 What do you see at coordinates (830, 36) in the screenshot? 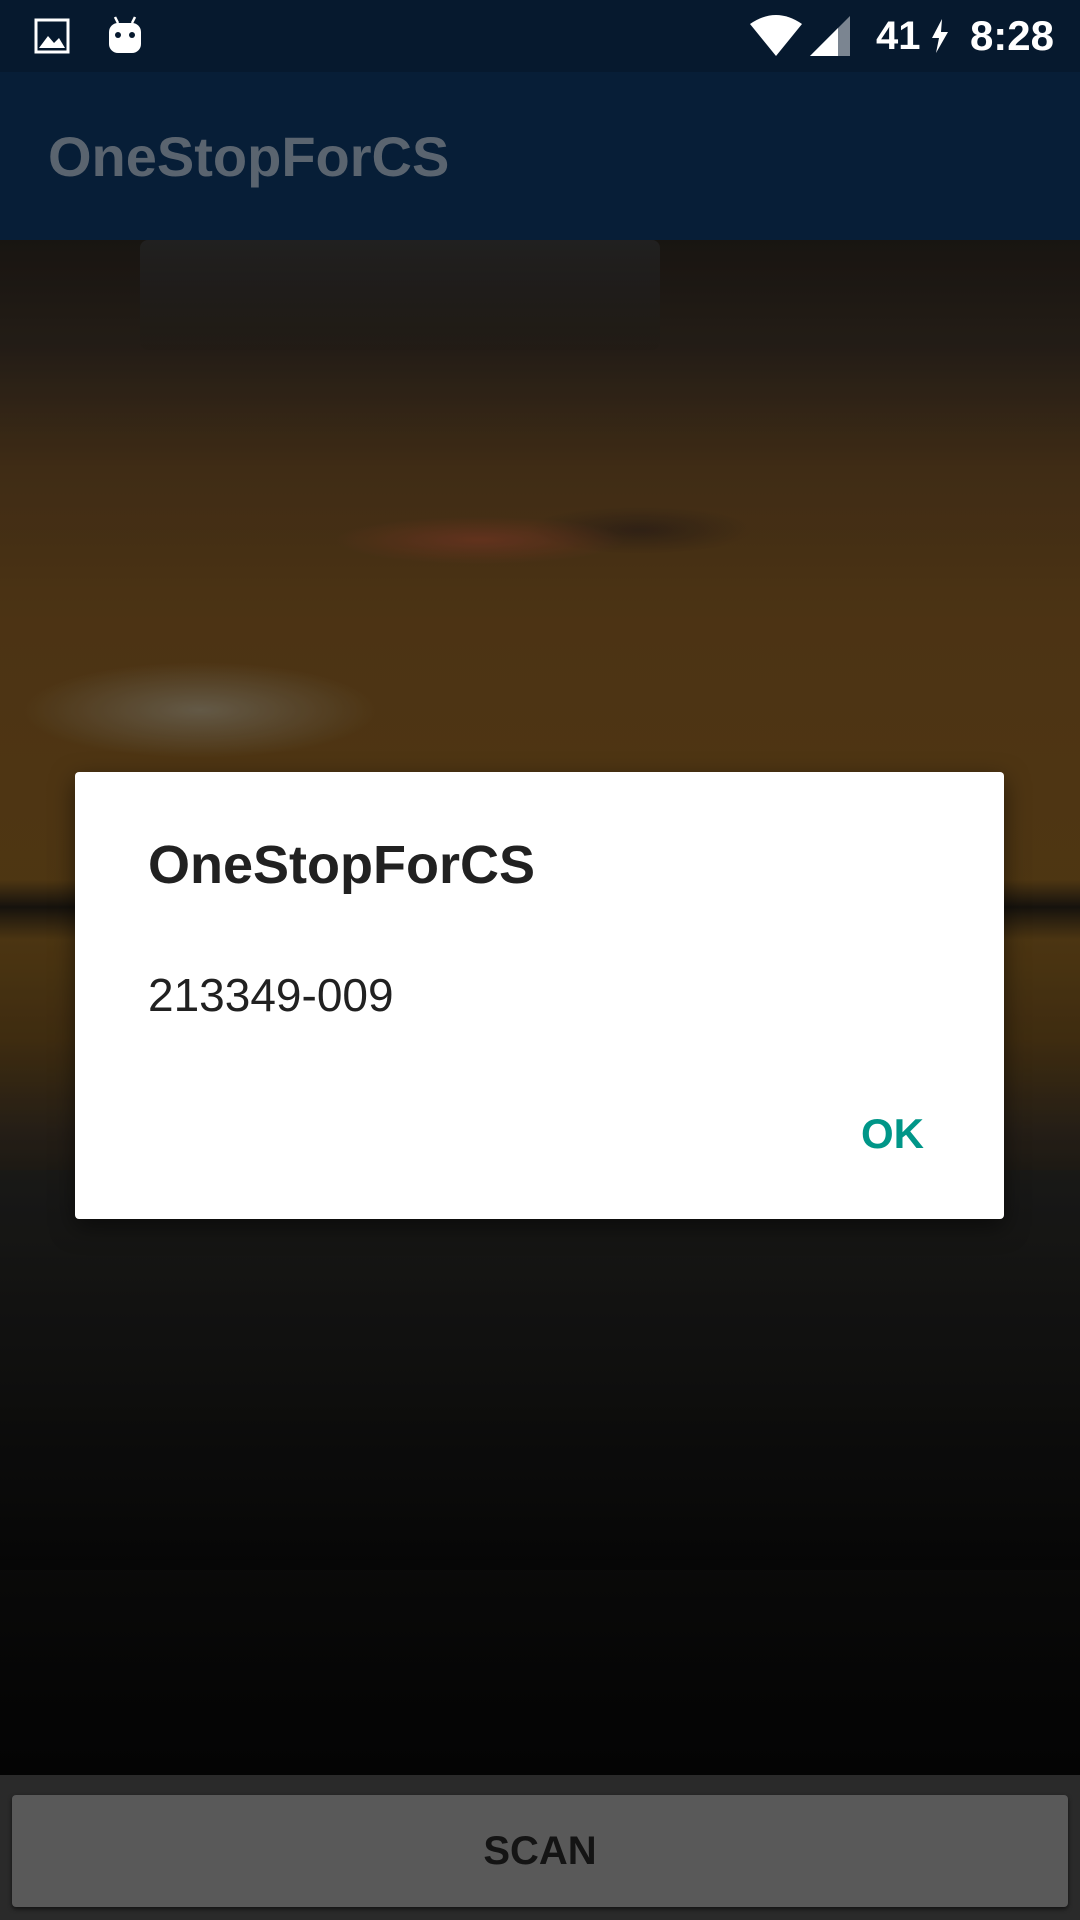
I see `cell-signal-icon` at bounding box center [830, 36].